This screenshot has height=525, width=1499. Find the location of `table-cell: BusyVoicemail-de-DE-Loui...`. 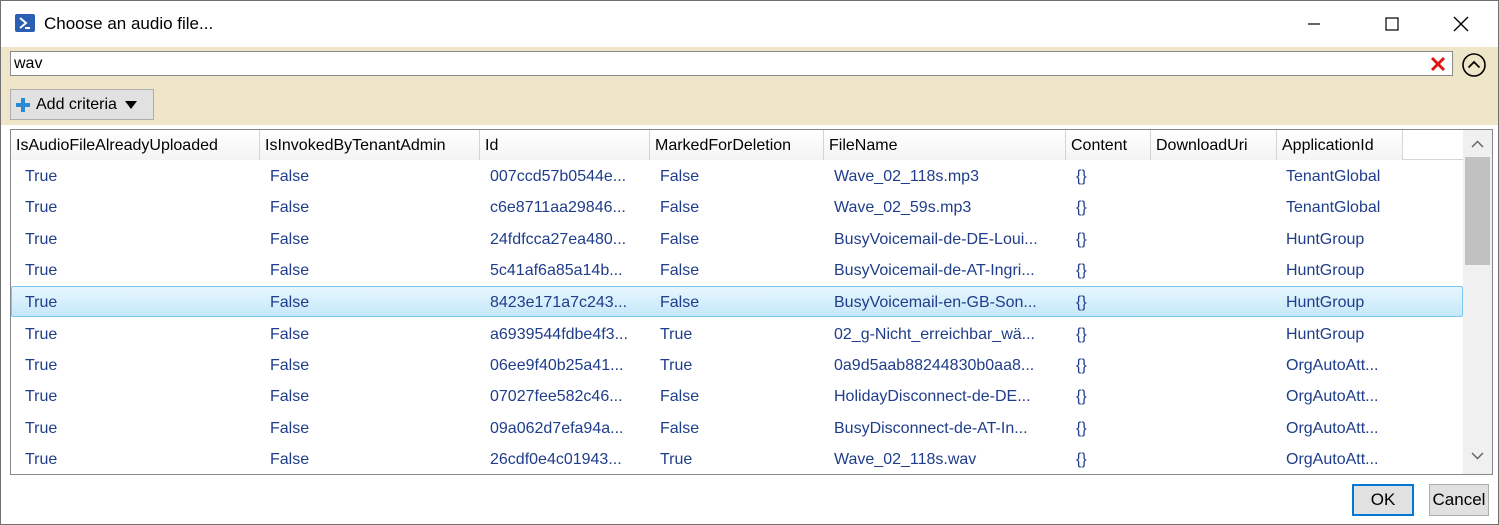

table-cell: BusyVoicemail-de-DE-Loui... is located at coordinates (936, 239).